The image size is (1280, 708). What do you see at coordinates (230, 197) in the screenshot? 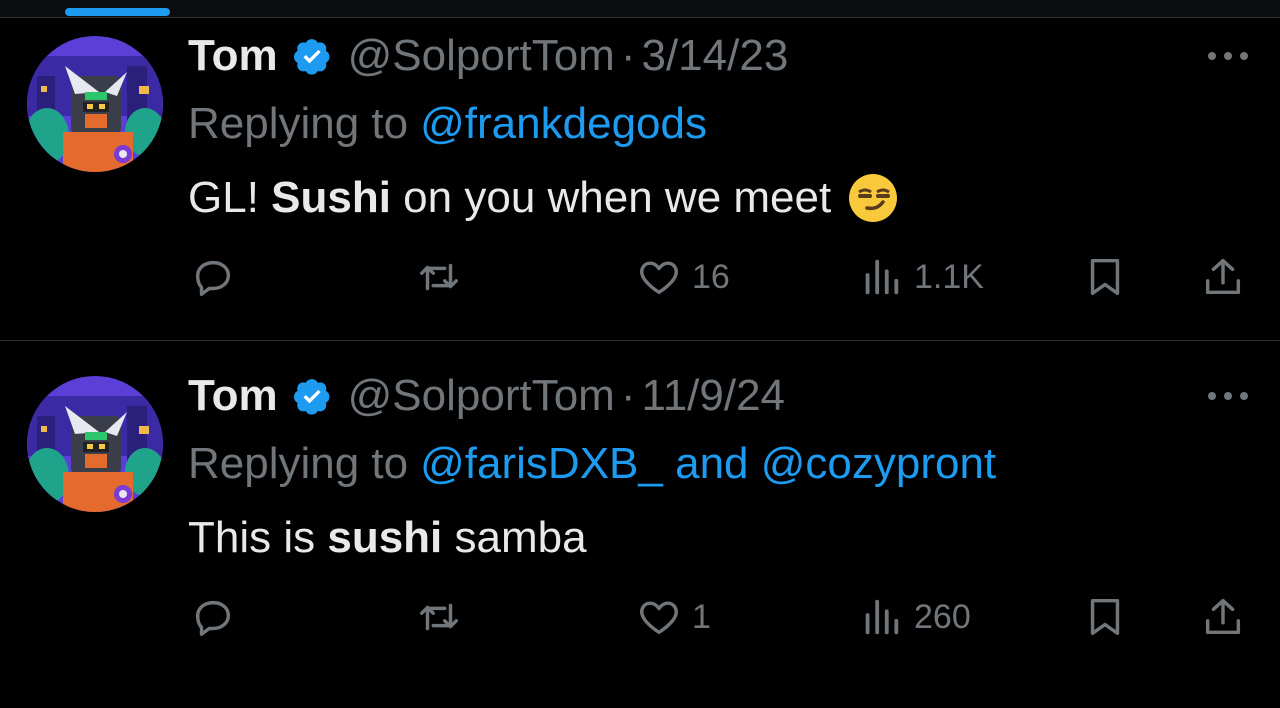
I see `tweet-text-before: GL!` at bounding box center [230, 197].